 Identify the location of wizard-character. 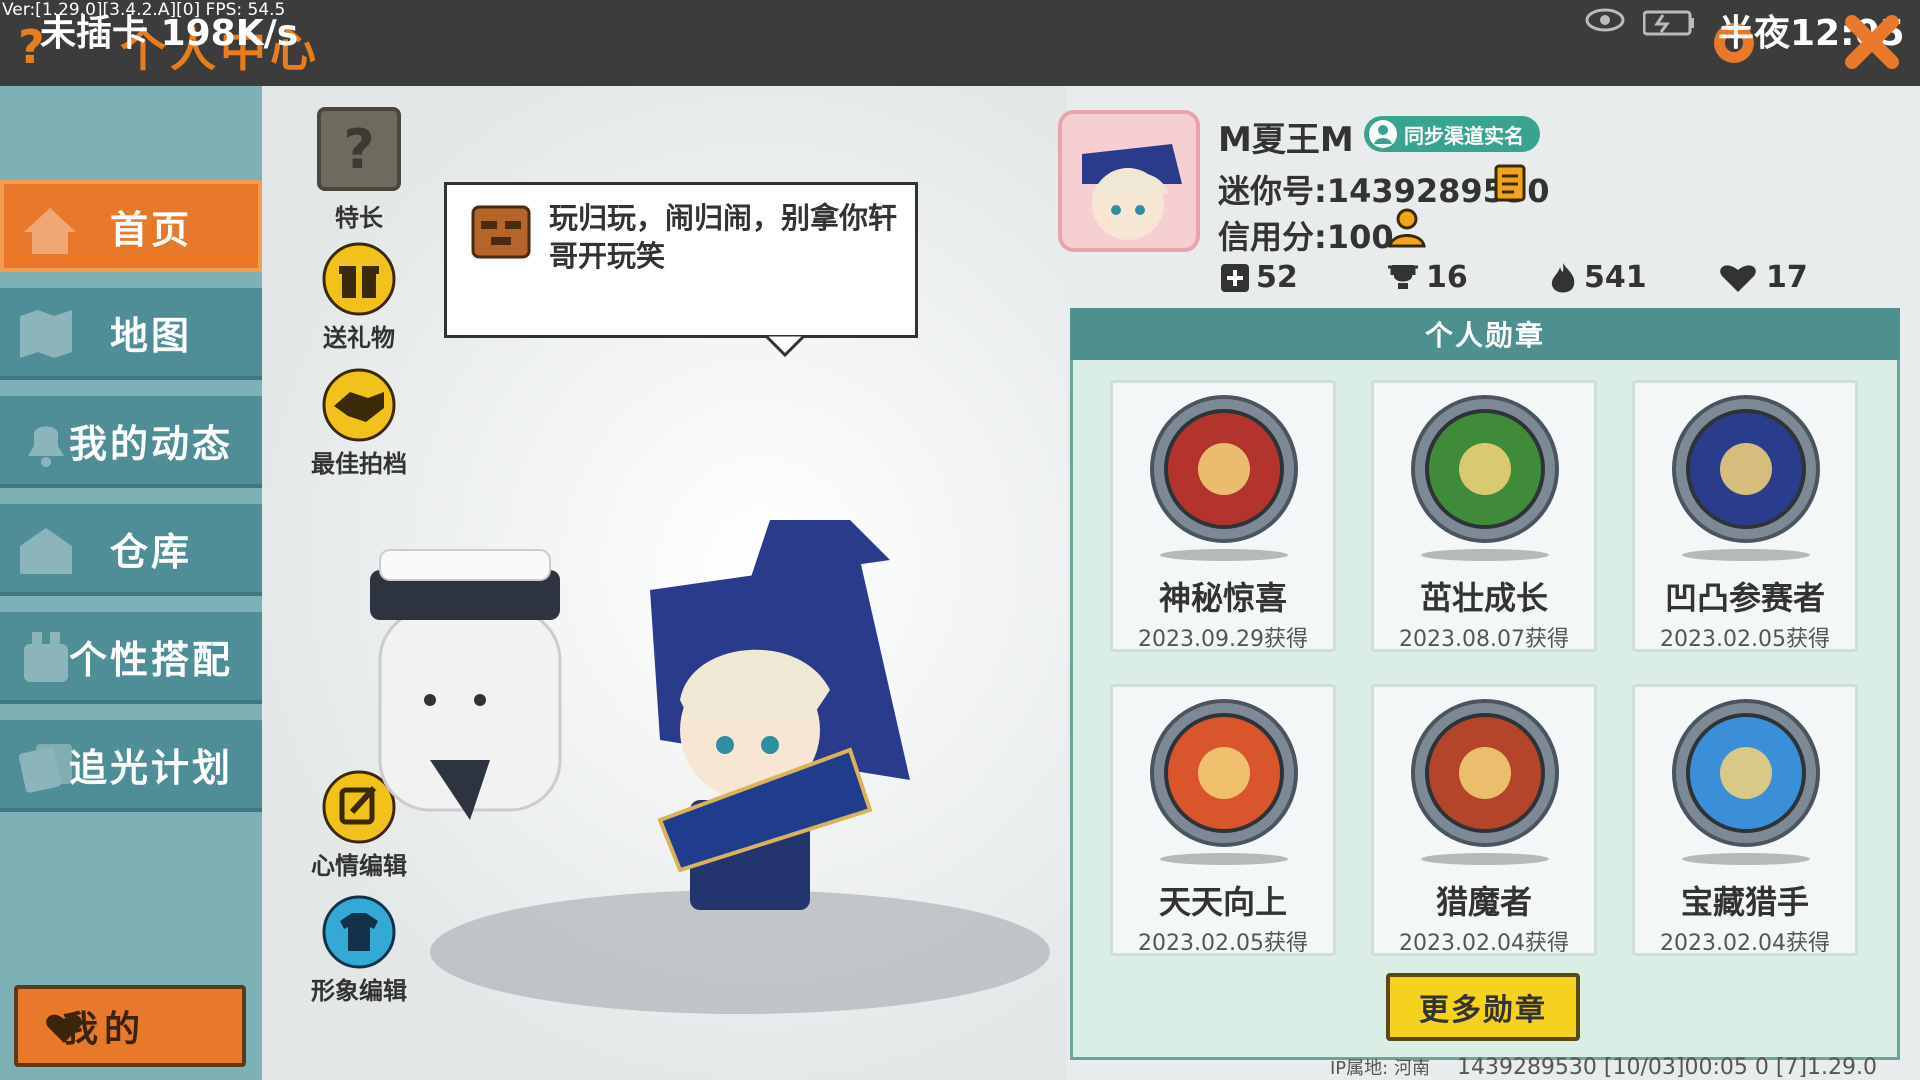
(780, 715).